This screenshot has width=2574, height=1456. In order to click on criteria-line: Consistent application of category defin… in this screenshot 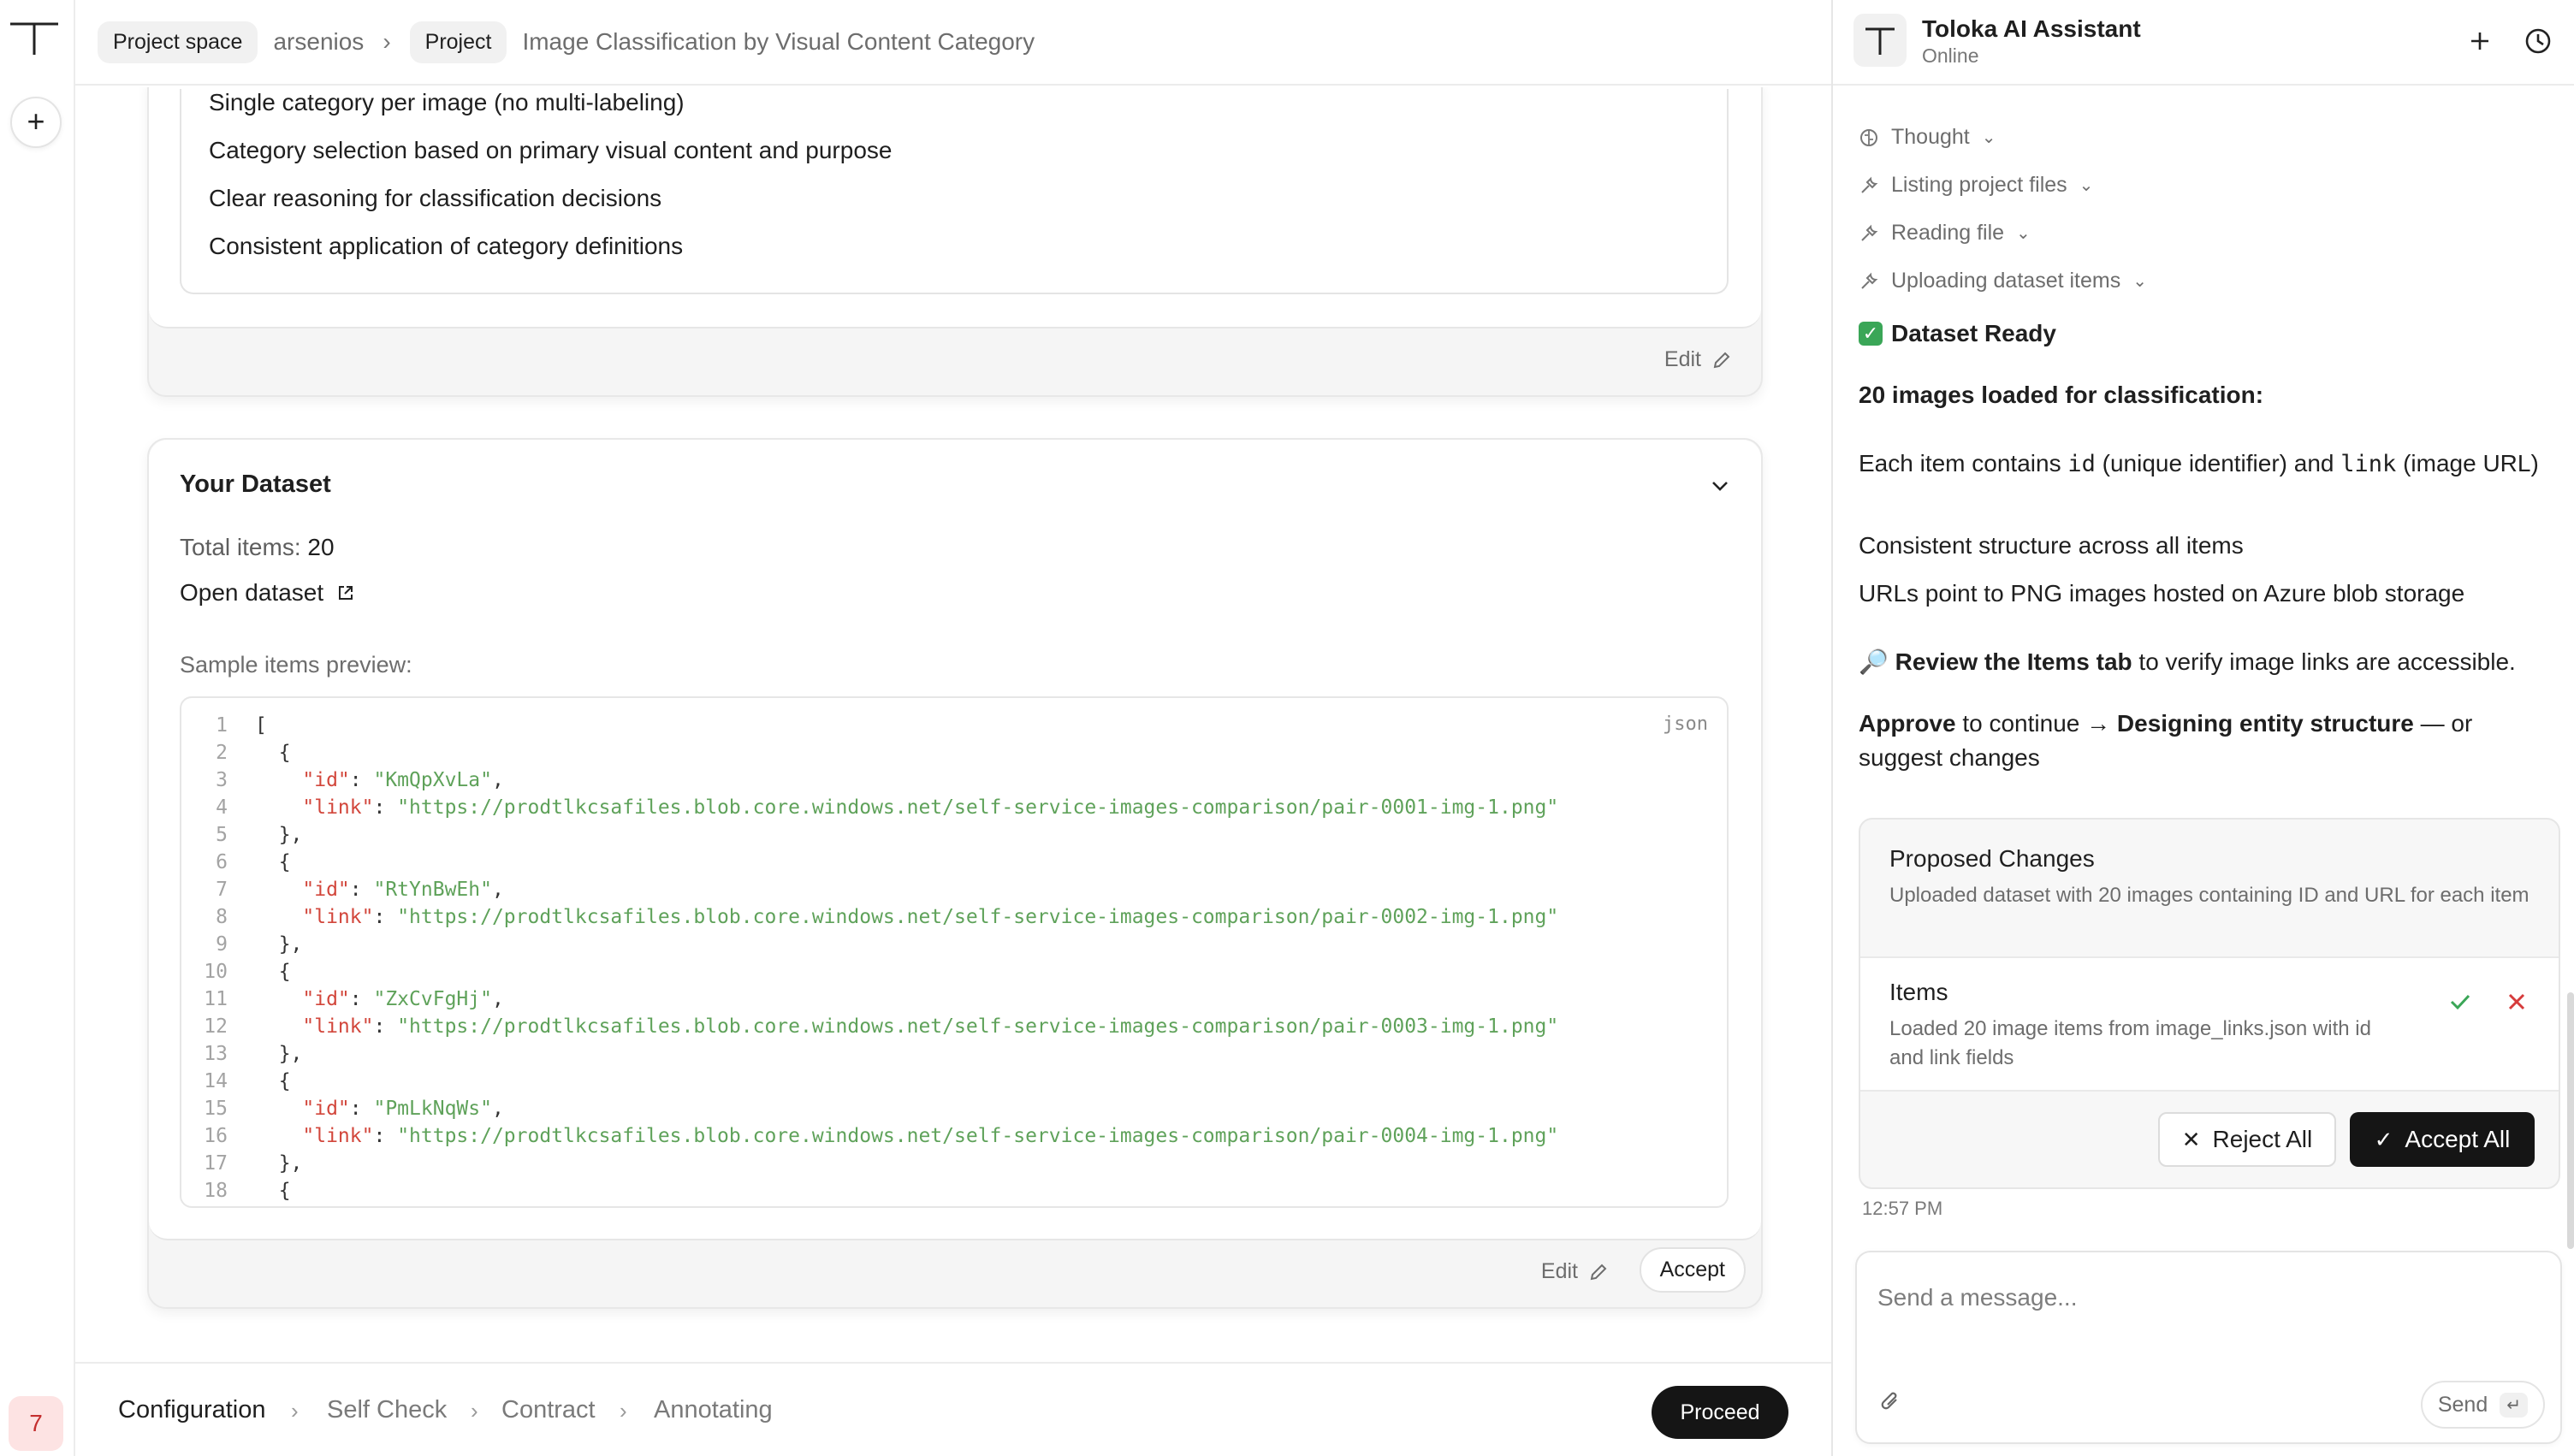, I will do `click(446, 246)`.